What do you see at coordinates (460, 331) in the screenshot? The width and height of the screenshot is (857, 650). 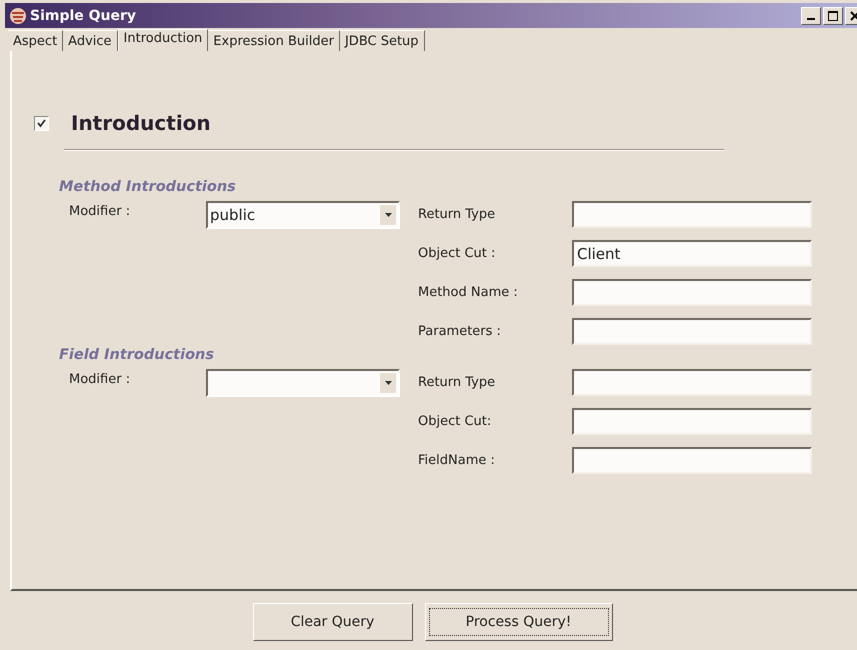 I see `field-label: Parameters :` at bounding box center [460, 331].